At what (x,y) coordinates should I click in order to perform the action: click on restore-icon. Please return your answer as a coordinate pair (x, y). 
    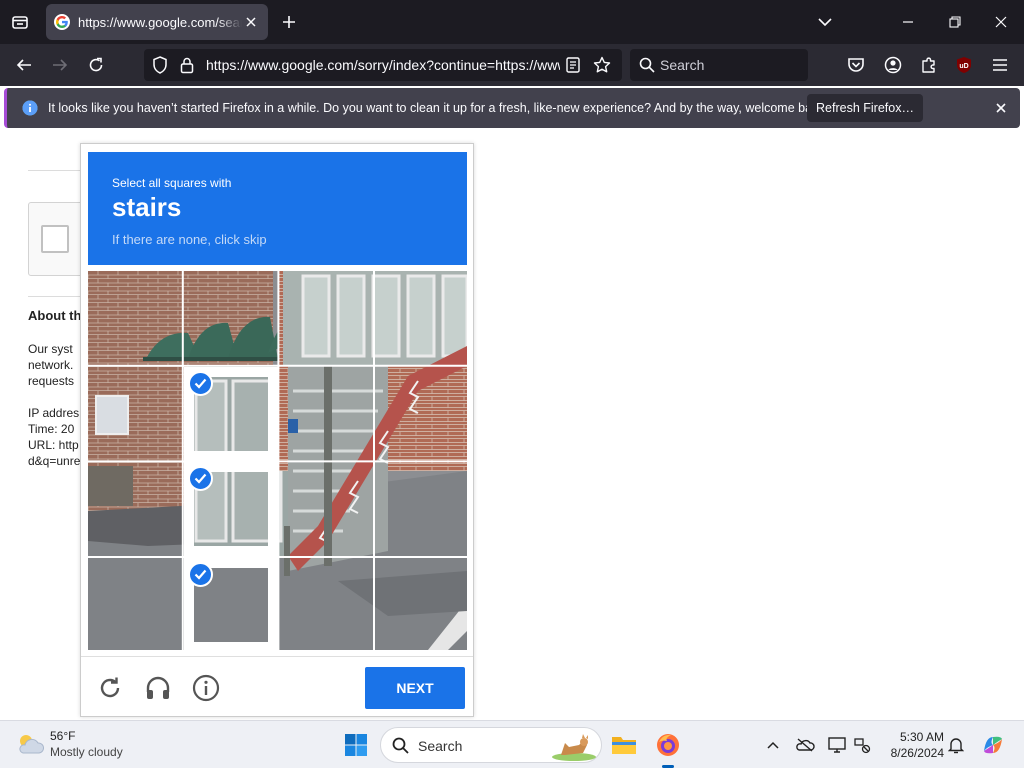
    Looking at the image, I should click on (955, 22).